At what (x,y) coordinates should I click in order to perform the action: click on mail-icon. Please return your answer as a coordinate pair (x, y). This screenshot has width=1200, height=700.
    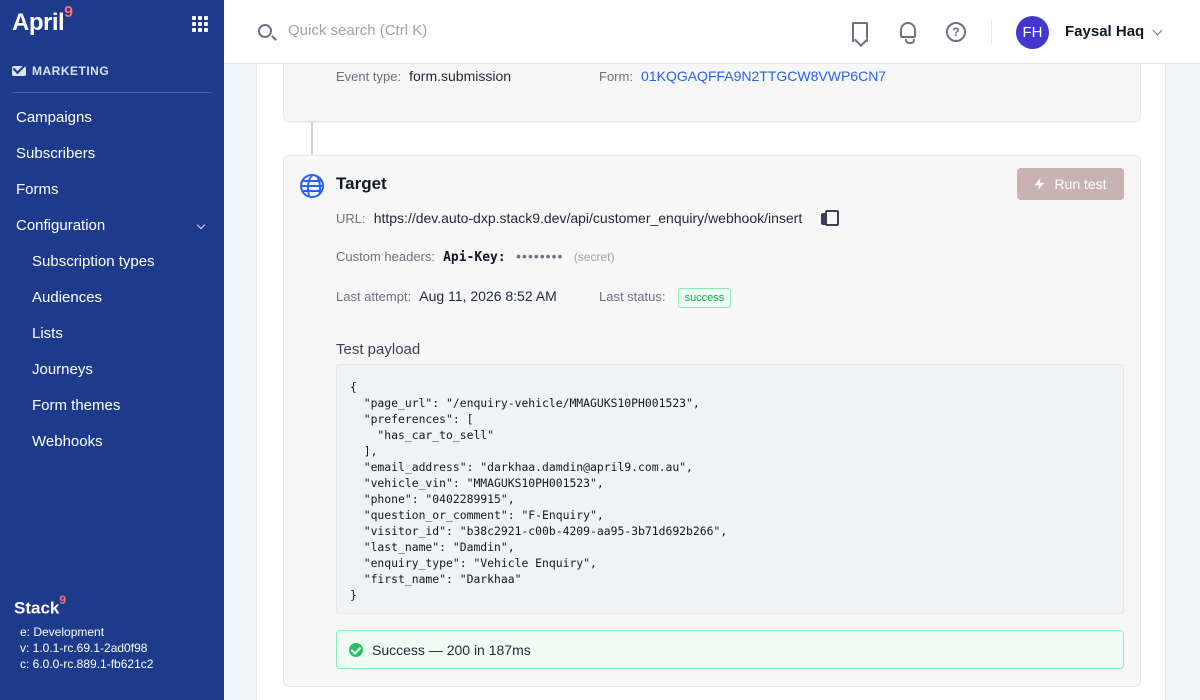
    Looking at the image, I should click on (19, 71).